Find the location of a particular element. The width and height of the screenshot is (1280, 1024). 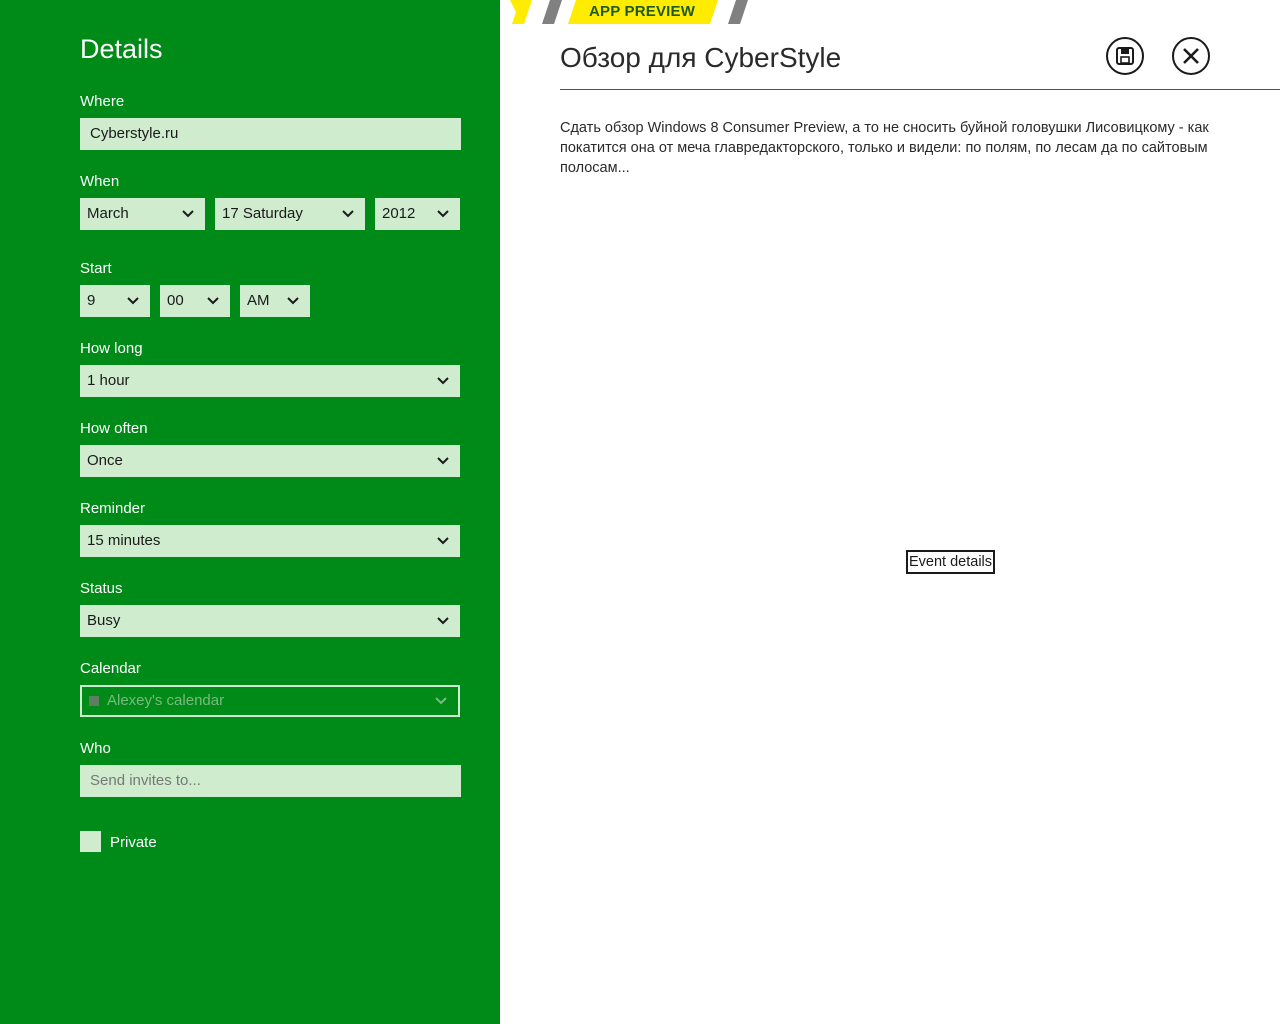

day-select: 17 Saturday is located at coordinates (290, 214).